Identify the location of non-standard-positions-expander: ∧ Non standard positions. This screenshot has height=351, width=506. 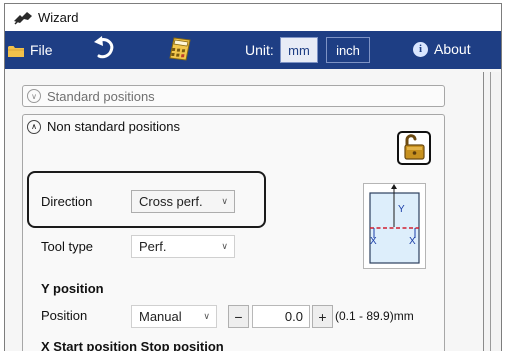
(103, 126).